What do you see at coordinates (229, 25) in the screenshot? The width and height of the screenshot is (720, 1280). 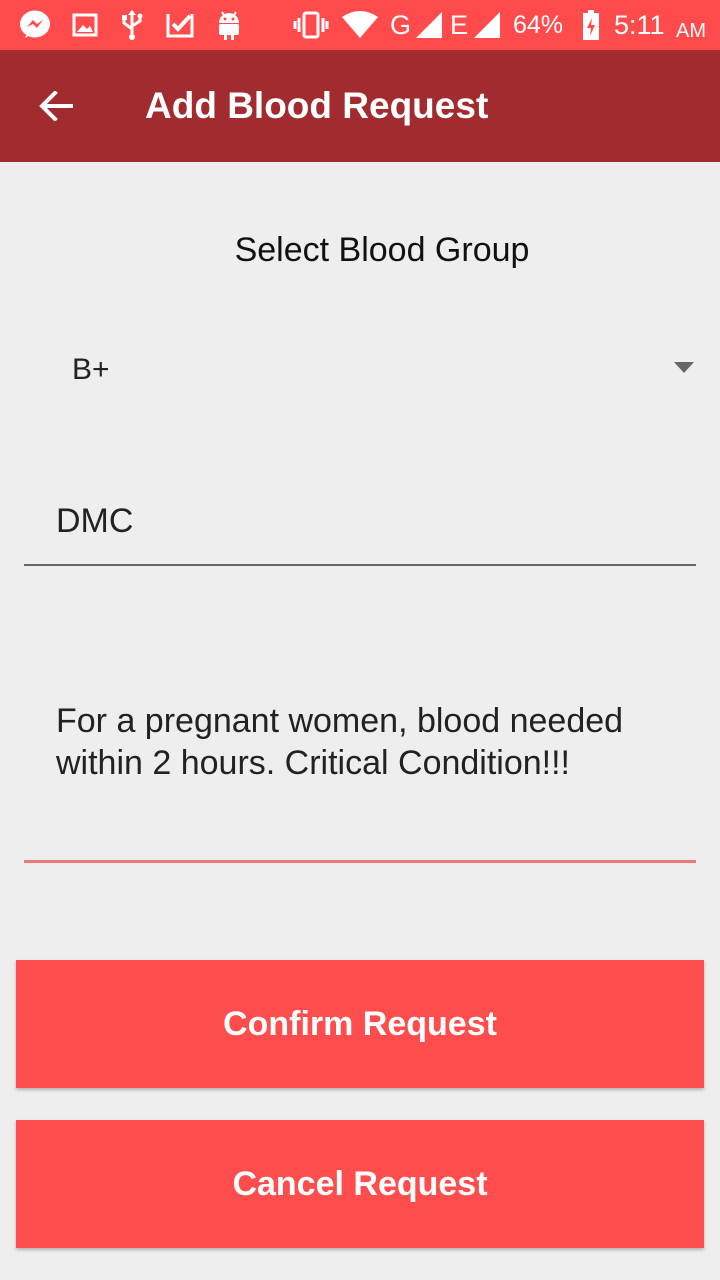 I see `android-icon` at bounding box center [229, 25].